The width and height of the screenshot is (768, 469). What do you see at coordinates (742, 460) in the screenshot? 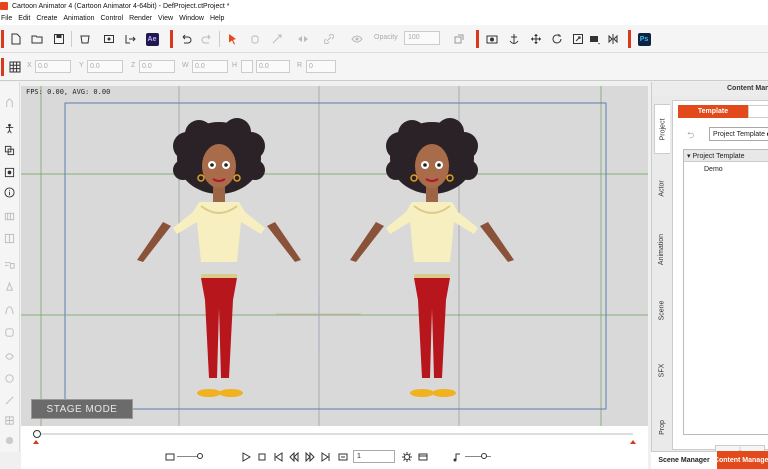
I see `tab-content-manager: Content Manager` at bounding box center [742, 460].